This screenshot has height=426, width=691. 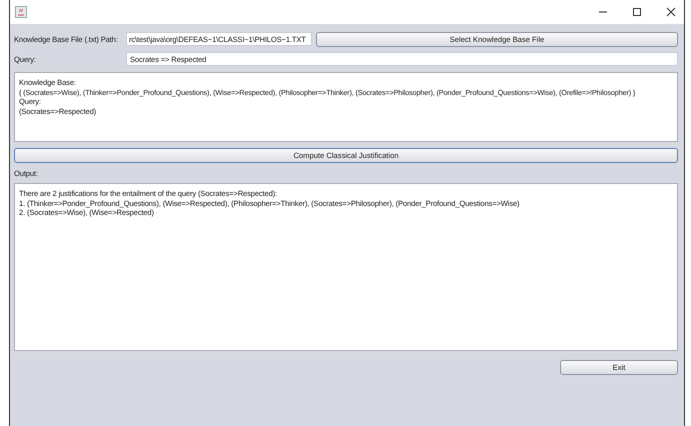 What do you see at coordinates (671, 12) in the screenshot?
I see `close-icon` at bounding box center [671, 12].